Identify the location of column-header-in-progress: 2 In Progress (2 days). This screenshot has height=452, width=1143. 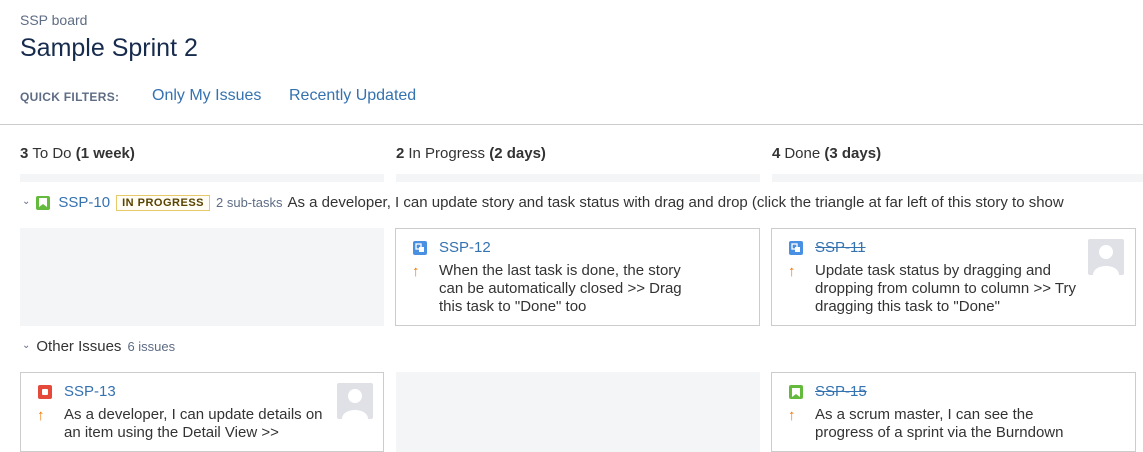
(471, 153).